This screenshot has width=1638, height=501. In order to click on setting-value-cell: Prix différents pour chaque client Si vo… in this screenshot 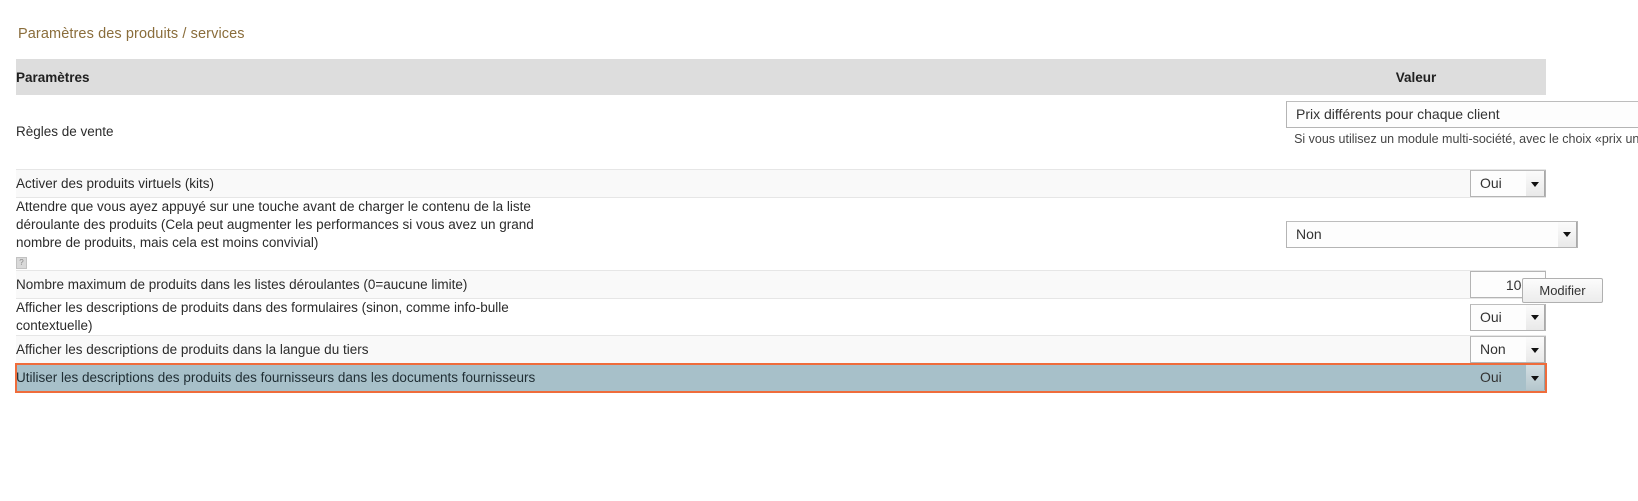, I will do `click(1462, 132)`.